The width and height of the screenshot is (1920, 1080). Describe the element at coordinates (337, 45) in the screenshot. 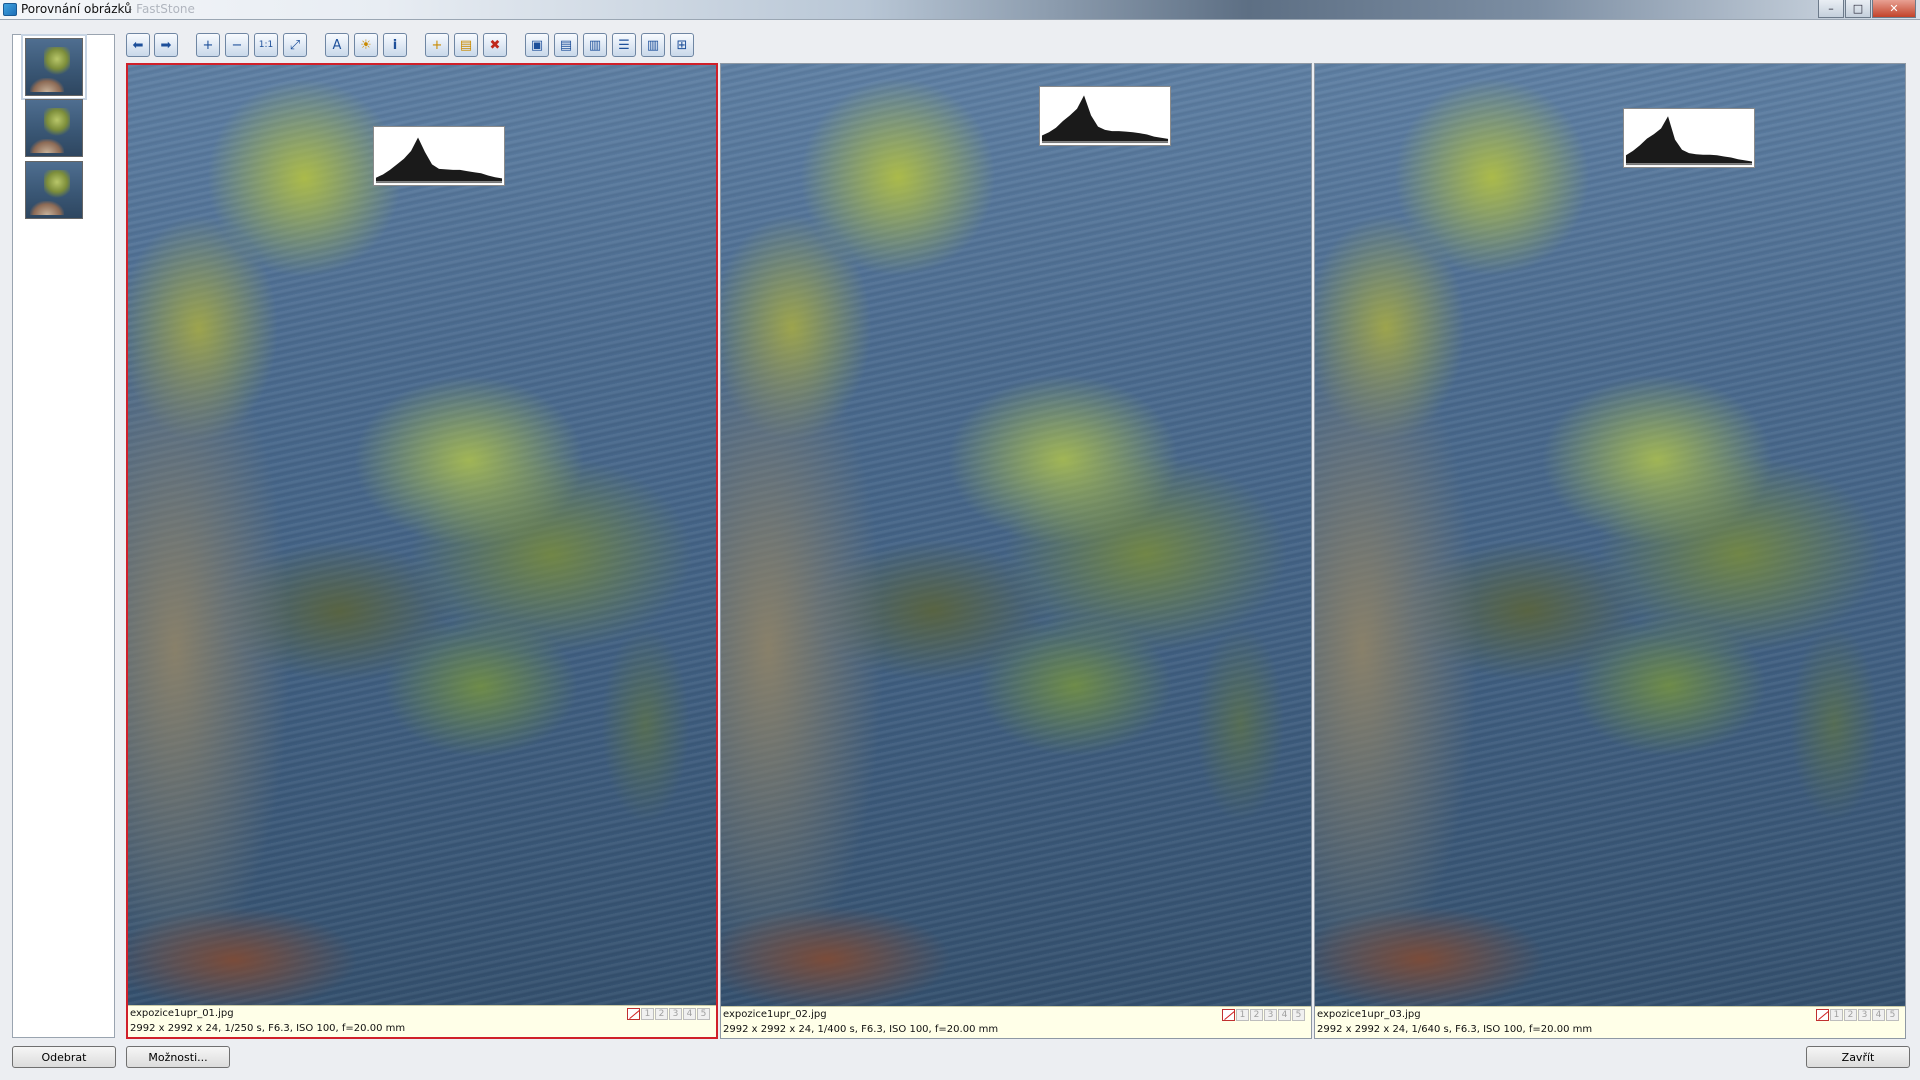

I see `rename-icon: A` at that location.